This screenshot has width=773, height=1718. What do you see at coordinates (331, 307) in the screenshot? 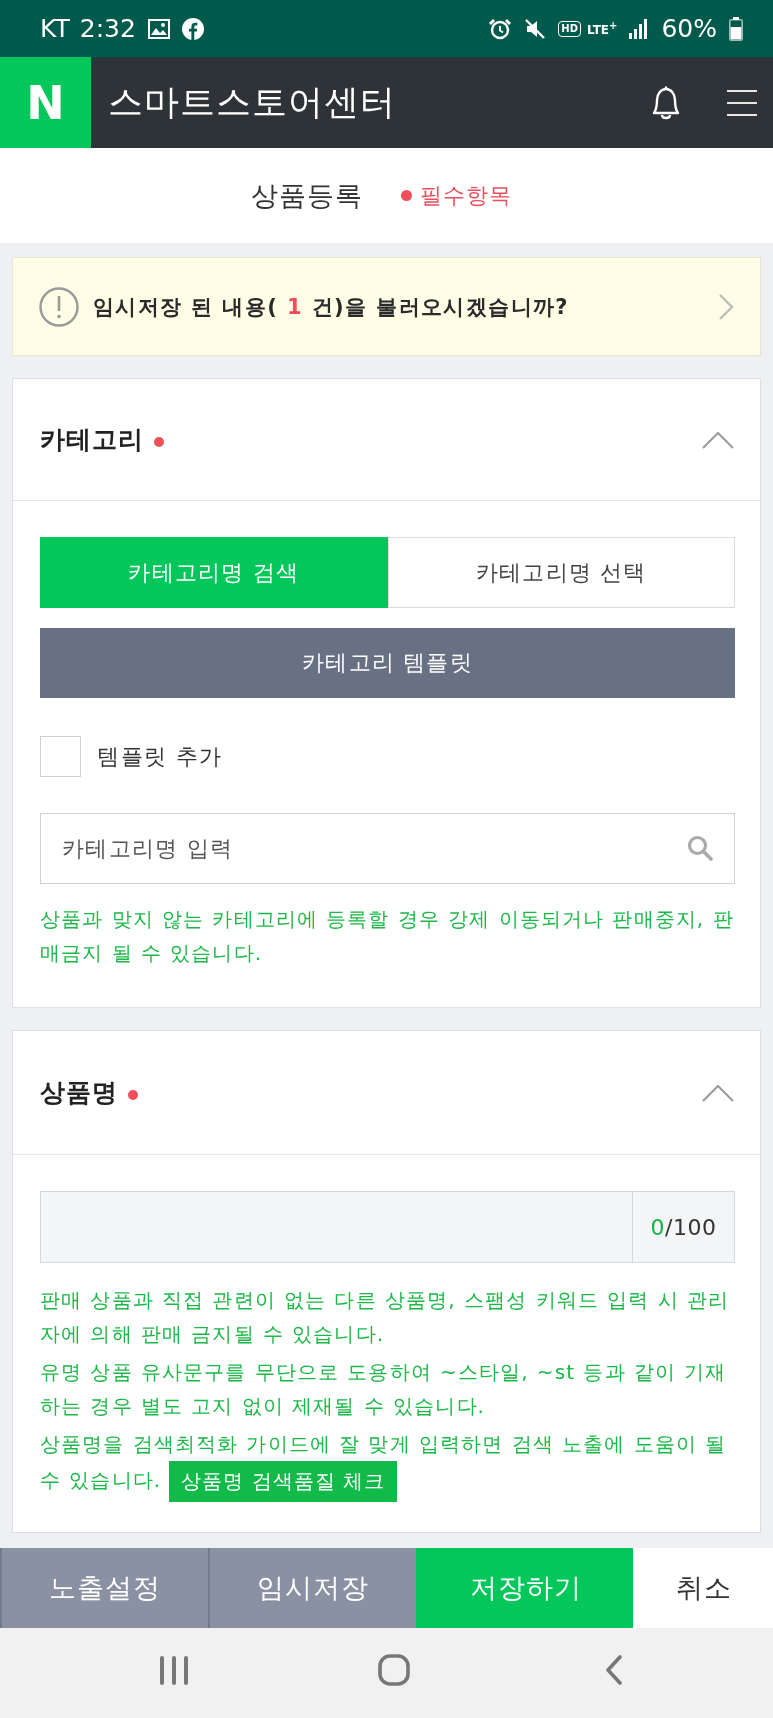
I see `draft-notice-text: 임시저장 된 내용( 1 건)을 불러오시겠습니까?` at bounding box center [331, 307].